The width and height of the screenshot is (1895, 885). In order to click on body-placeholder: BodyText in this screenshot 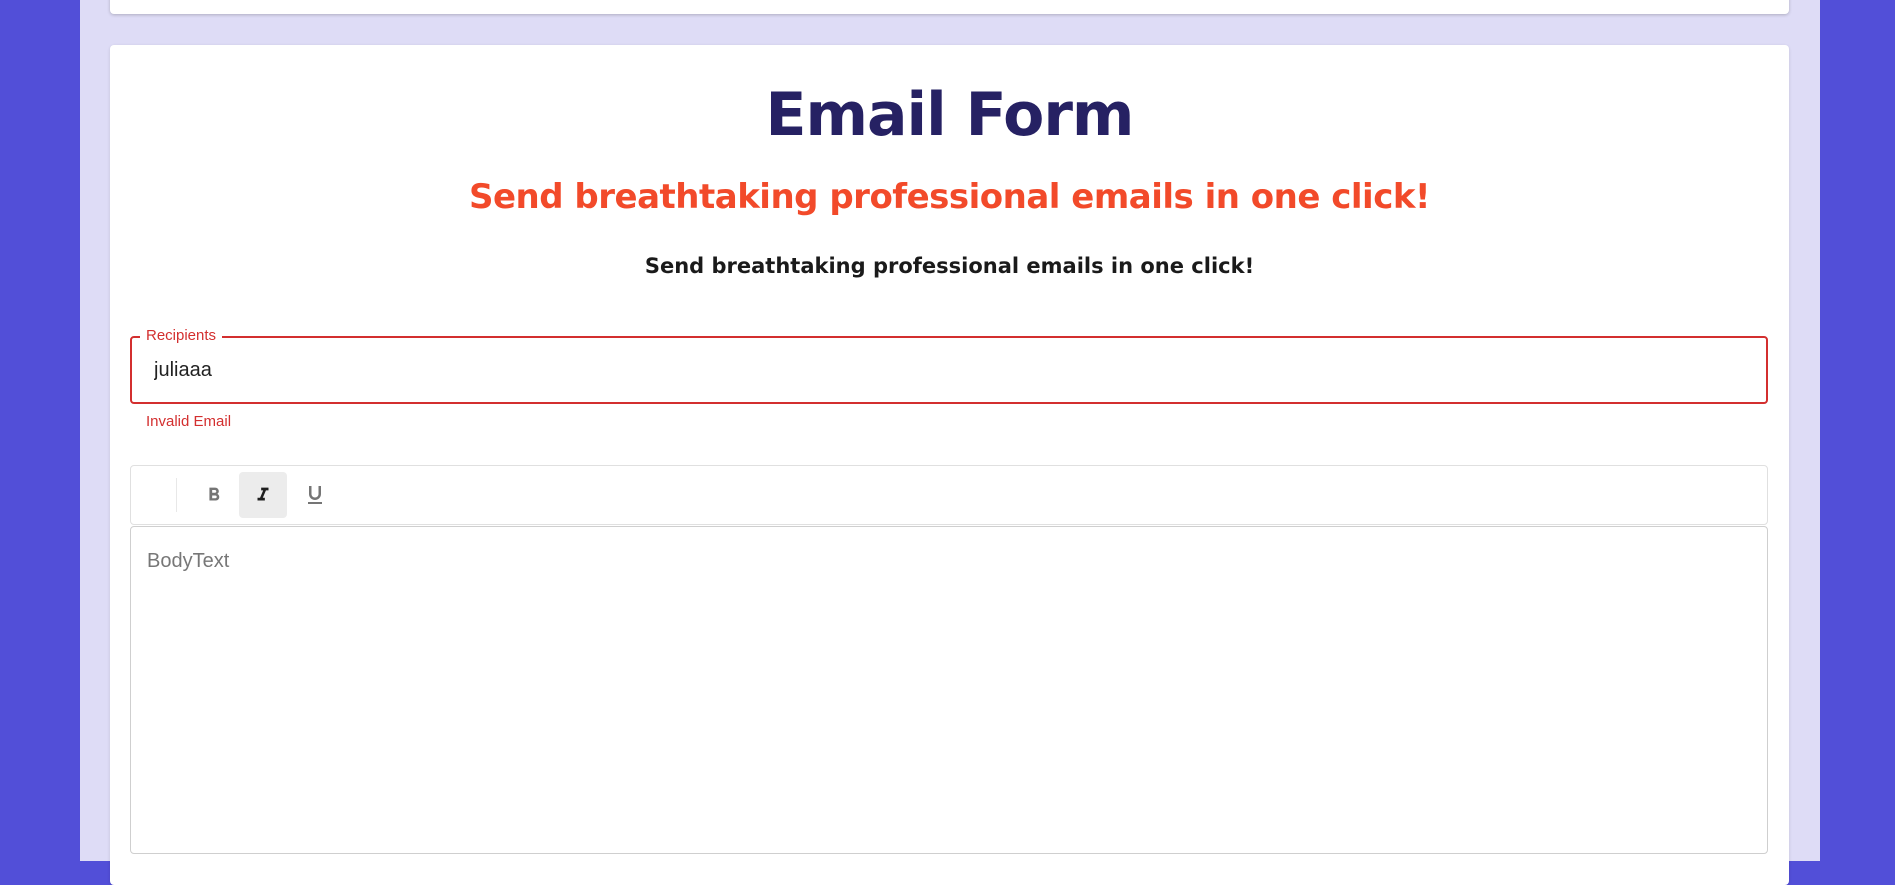, I will do `click(188, 561)`.